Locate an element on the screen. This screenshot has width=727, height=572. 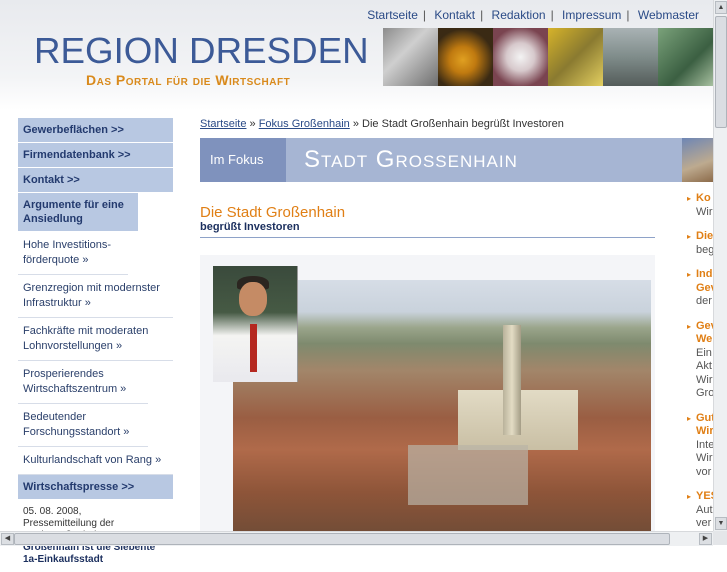
right-news-text: Inte is located at coordinates (704, 444).